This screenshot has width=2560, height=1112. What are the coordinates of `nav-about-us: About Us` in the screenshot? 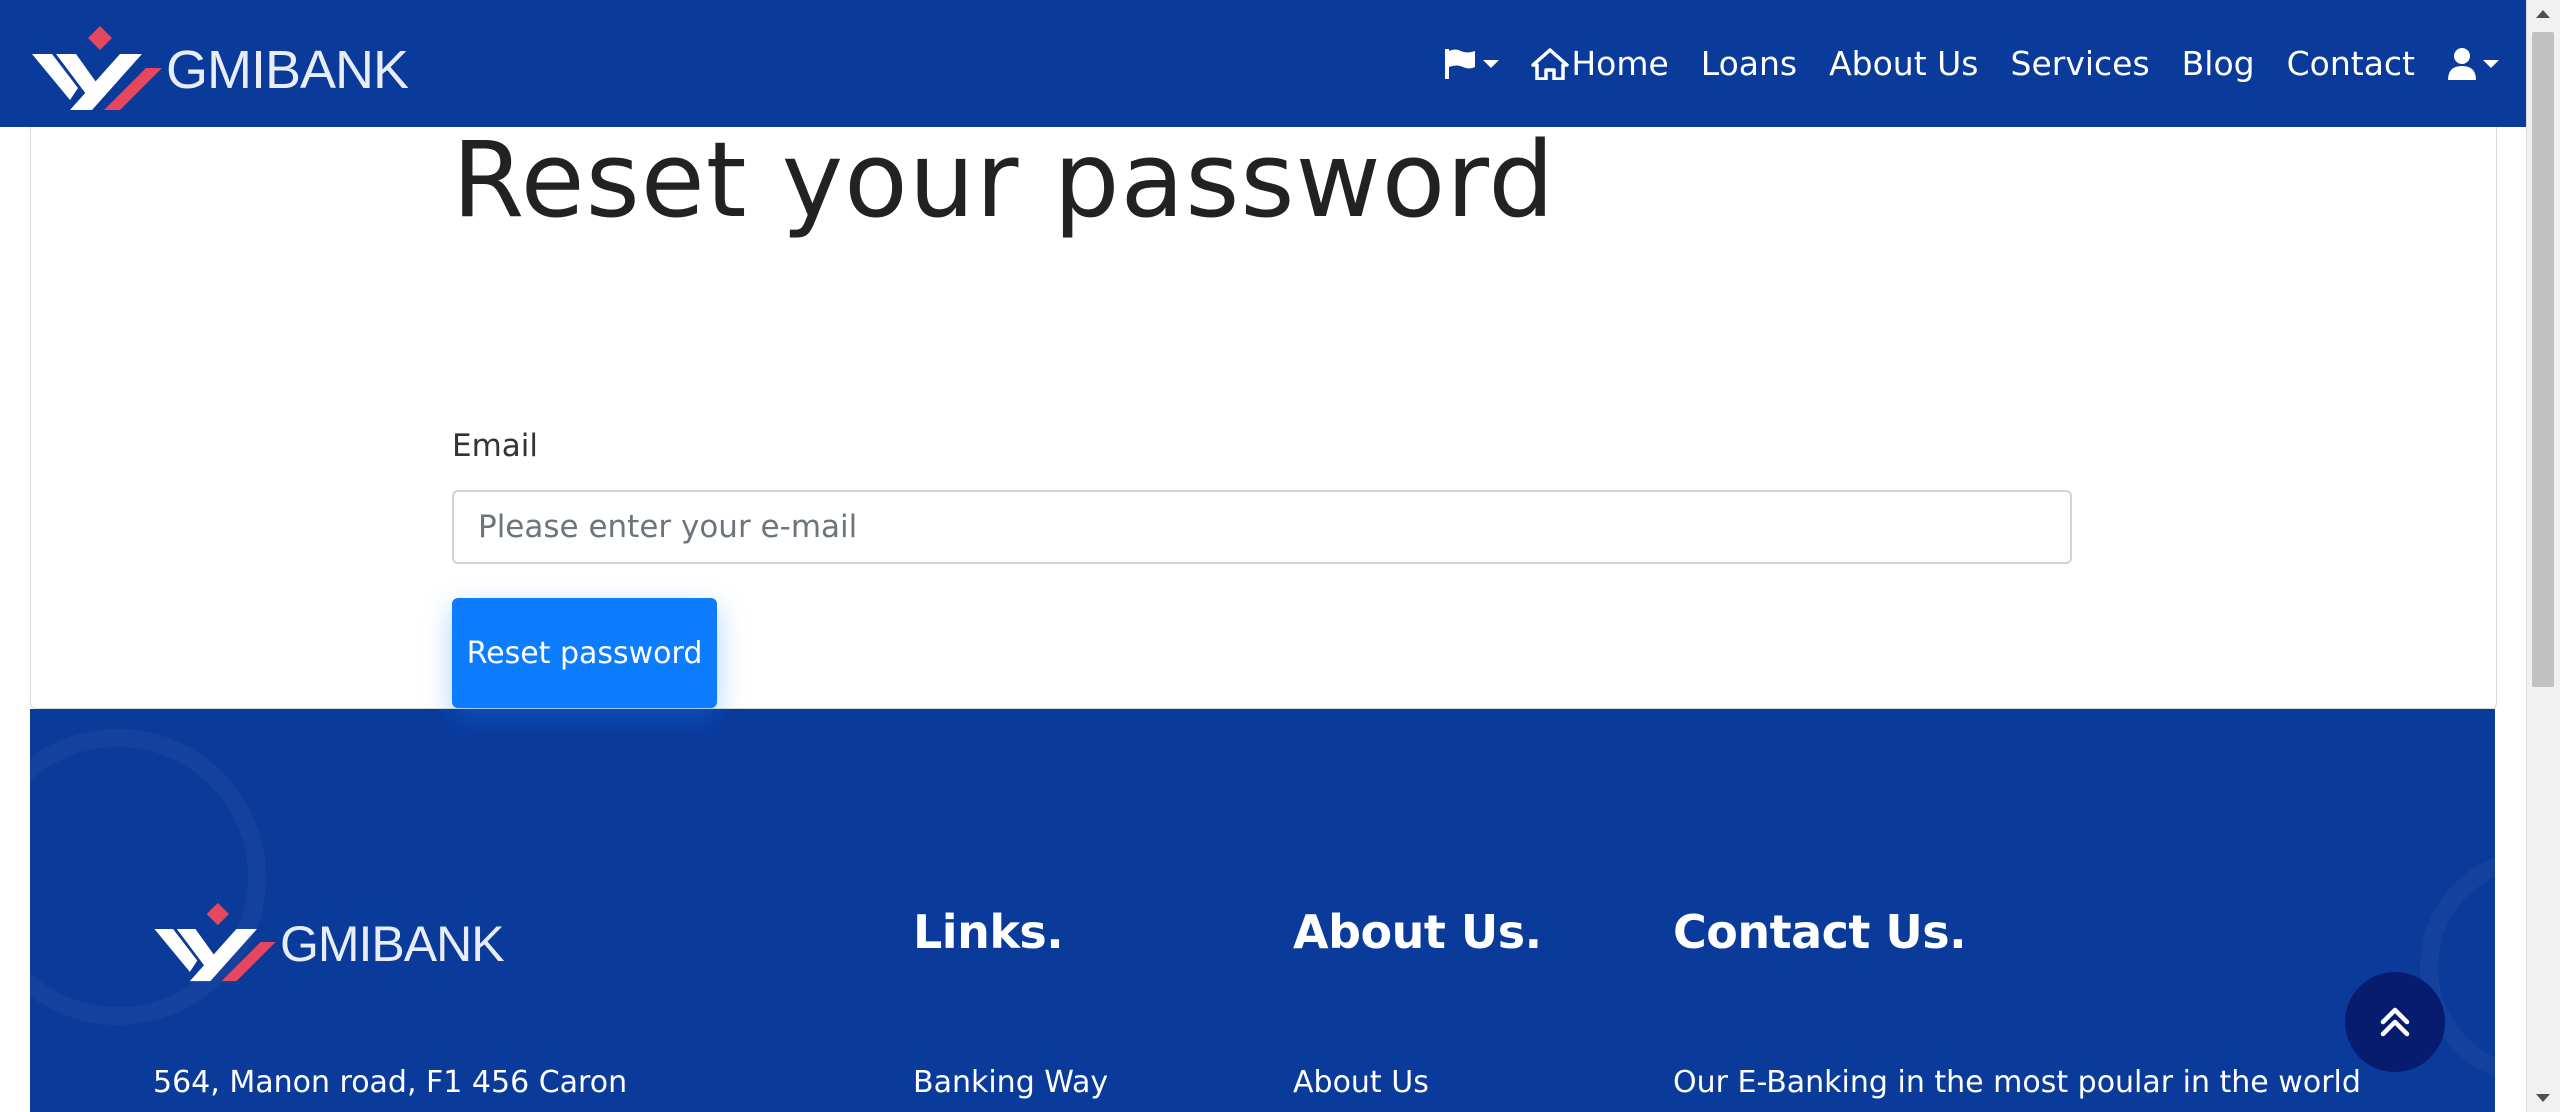 It's located at (1903, 63).